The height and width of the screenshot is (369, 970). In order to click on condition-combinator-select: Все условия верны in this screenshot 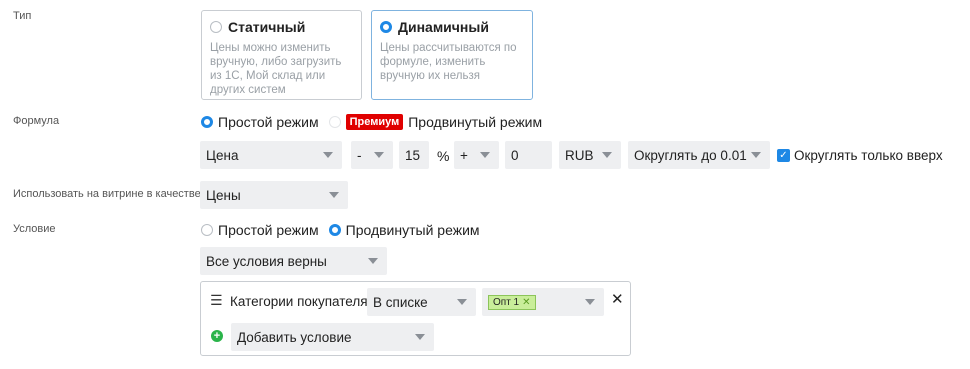, I will do `click(293, 261)`.